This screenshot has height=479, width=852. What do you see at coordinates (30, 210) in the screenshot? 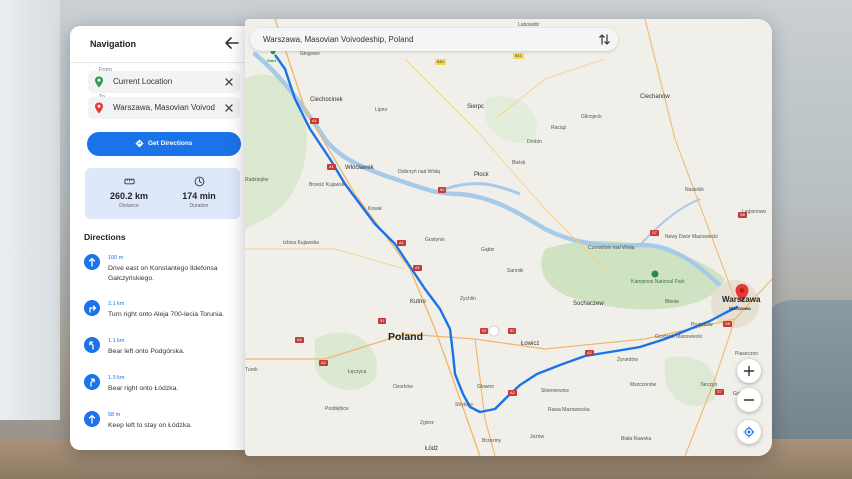
I see `background-window` at bounding box center [30, 210].